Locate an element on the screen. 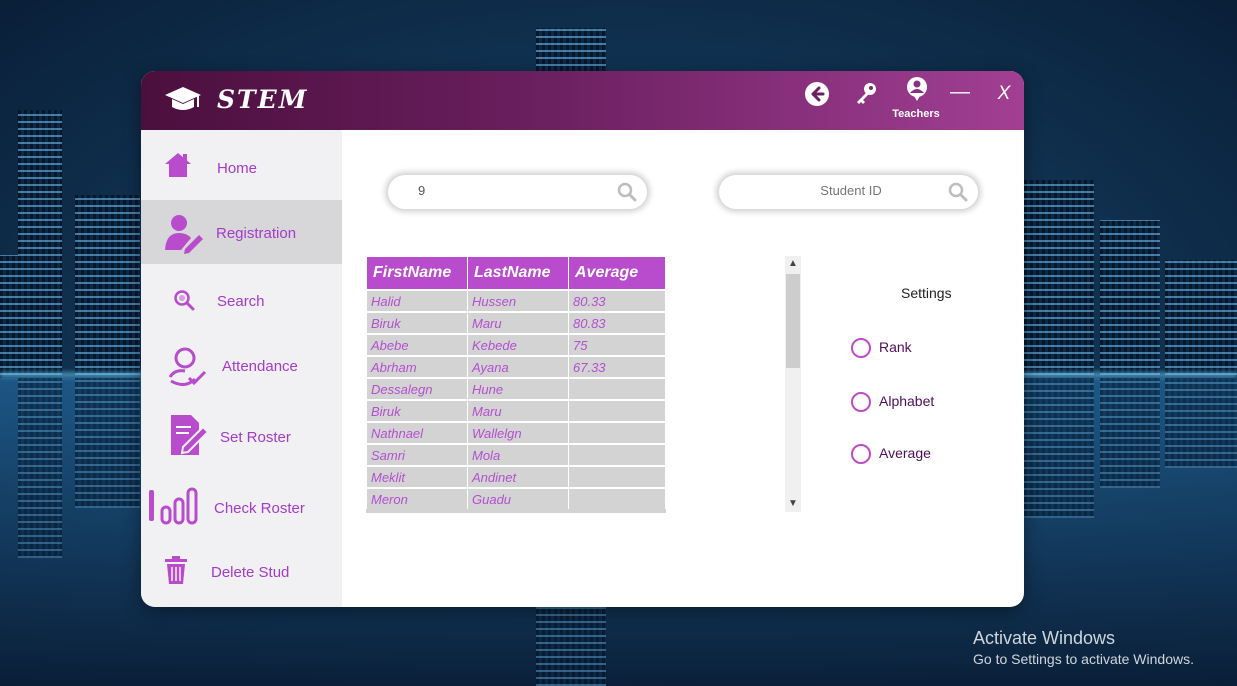 The width and height of the screenshot is (1237, 686). user-edit-icon is located at coordinates (184, 234).